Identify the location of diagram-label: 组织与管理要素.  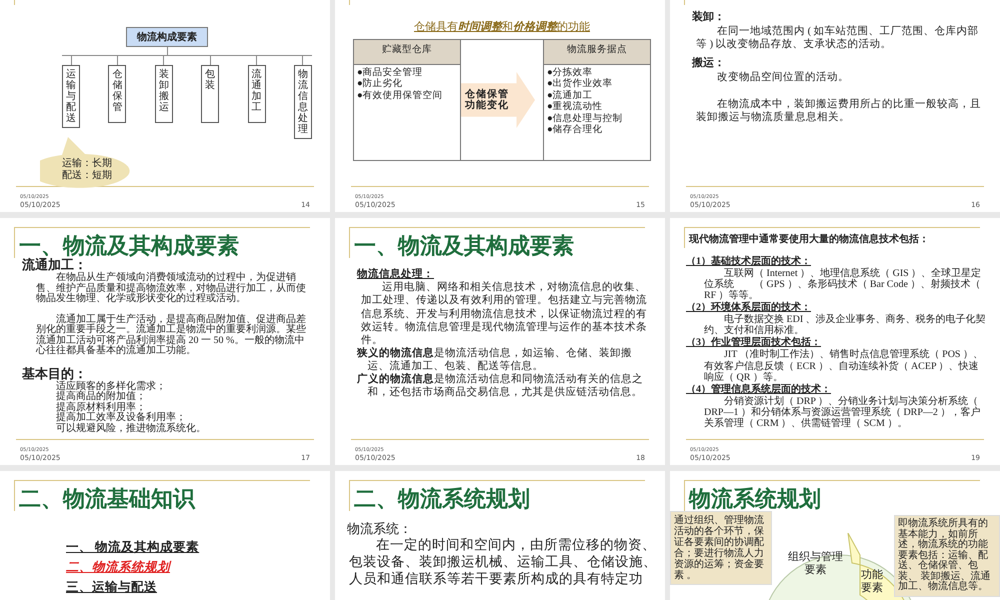
(815, 564).